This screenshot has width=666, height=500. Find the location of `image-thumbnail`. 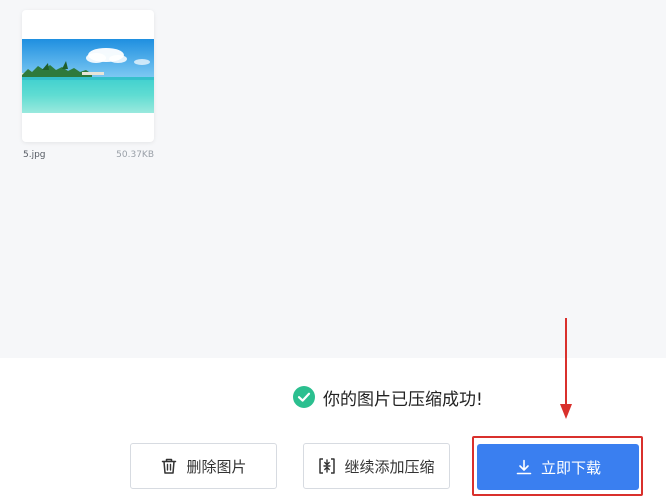

image-thumbnail is located at coordinates (88, 76).